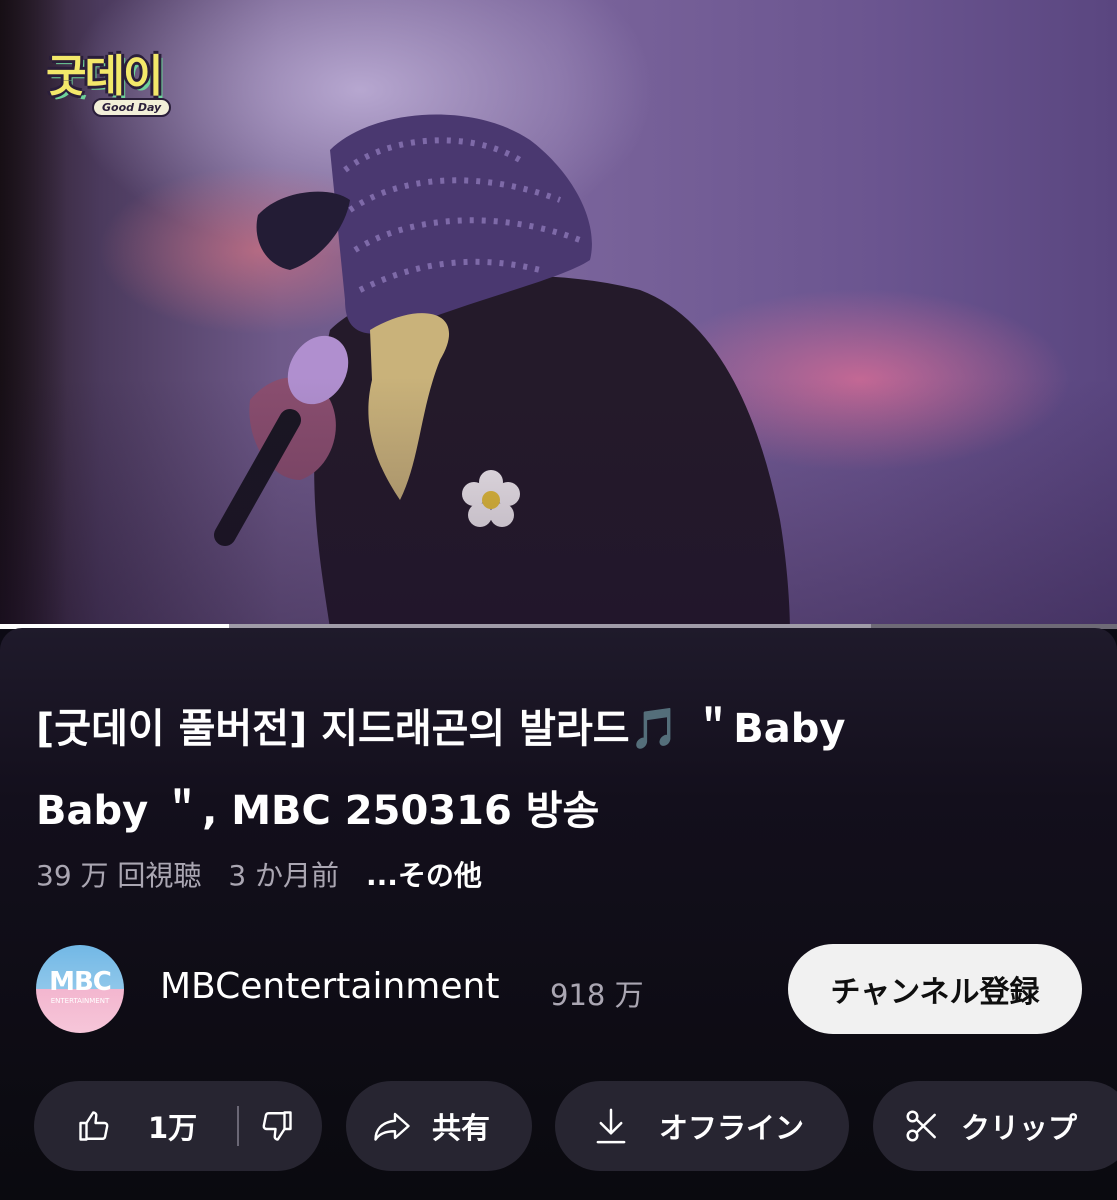 This screenshot has height=1200, width=1117. What do you see at coordinates (94, 1126) in the screenshot?
I see `thumbs-up-icon` at bounding box center [94, 1126].